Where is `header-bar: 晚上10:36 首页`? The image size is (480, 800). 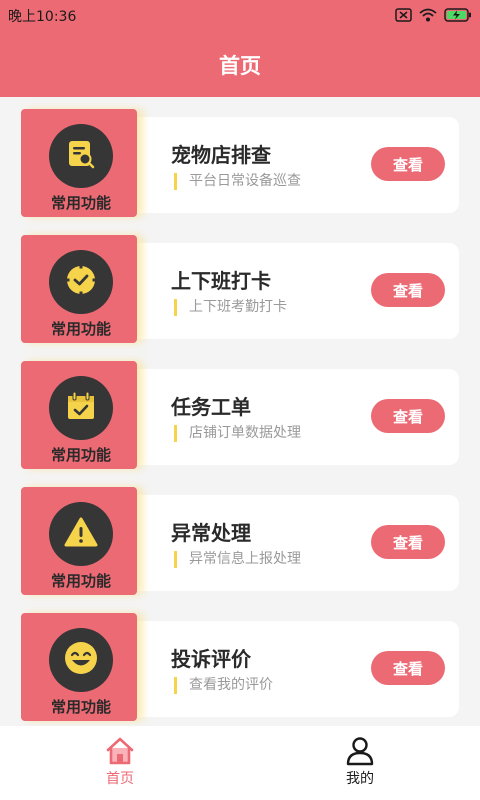
header-bar: 晚上10:36 首页 is located at coordinates (240, 48).